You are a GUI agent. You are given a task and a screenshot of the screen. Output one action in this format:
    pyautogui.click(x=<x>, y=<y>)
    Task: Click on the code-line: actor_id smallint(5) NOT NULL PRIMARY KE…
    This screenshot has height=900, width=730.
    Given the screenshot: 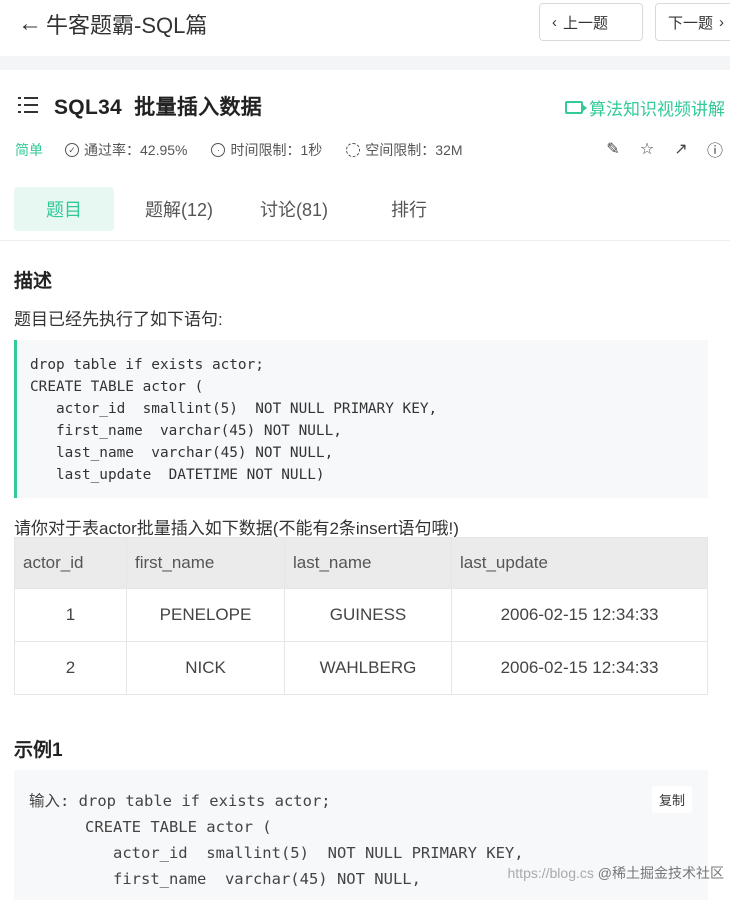 What is the action you would take?
    pyautogui.click(x=234, y=409)
    